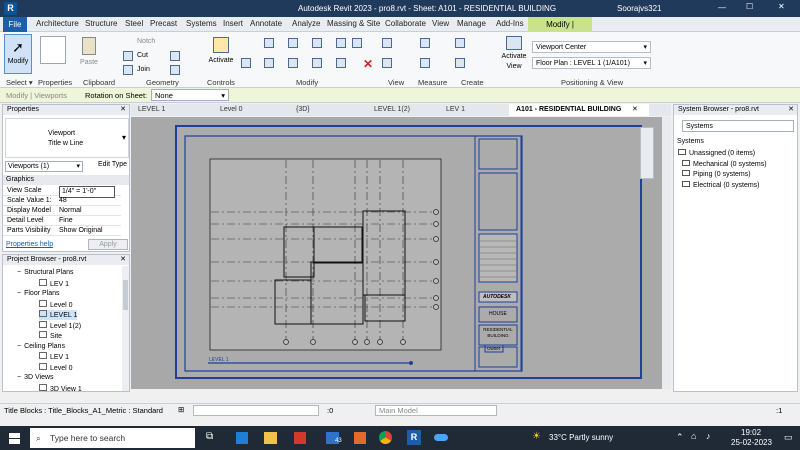 The image size is (800, 450). Describe the element at coordinates (341, 63) in the screenshot. I see `scale-icon` at that location.